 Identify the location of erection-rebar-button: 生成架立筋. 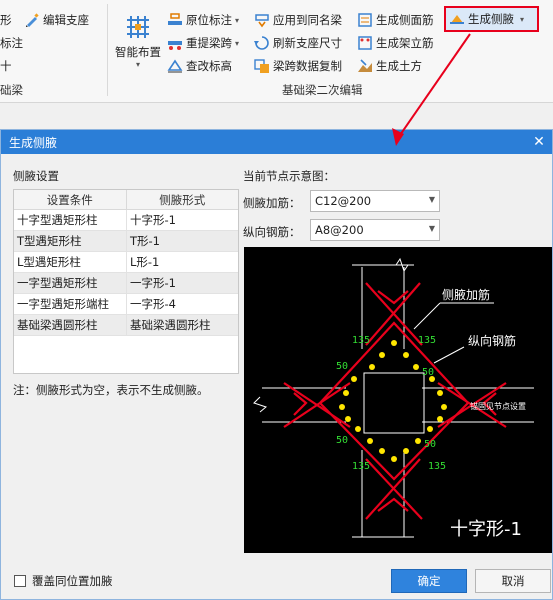
(395, 43).